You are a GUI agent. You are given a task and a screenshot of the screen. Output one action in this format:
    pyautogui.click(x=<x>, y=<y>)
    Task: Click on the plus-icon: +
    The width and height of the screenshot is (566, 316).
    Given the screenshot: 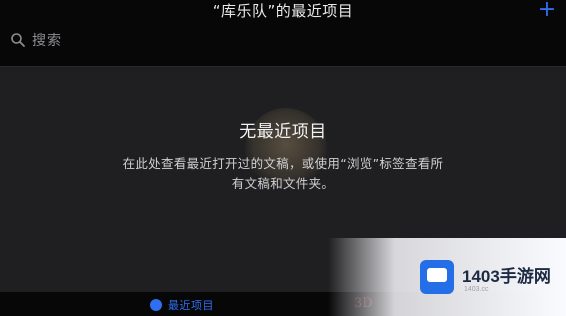 What is the action you would take?
    pyautogui.click(x=547, y=11)
    